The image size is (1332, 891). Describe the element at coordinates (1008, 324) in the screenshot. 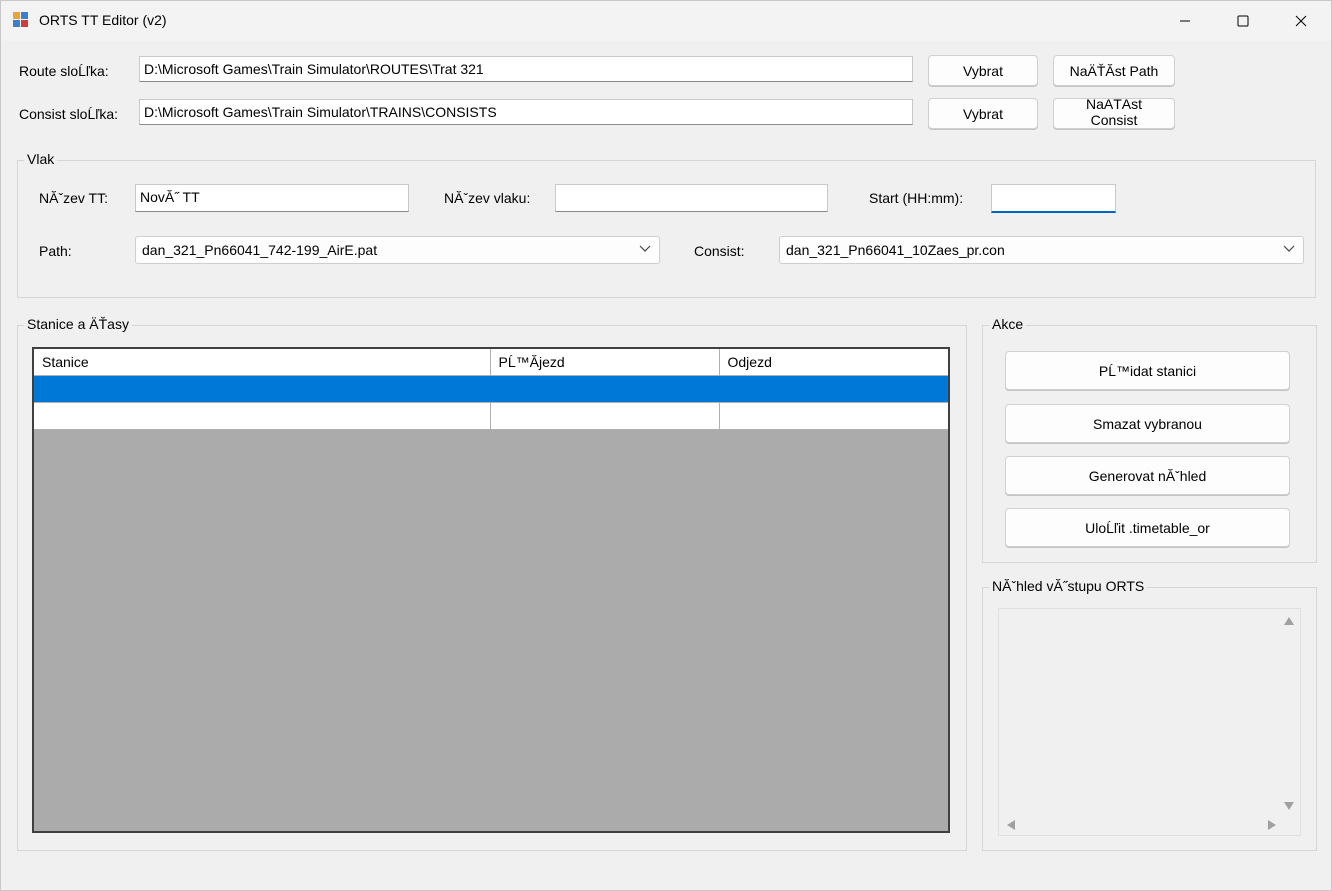

I see `actions-group-title: Akce` at that location.